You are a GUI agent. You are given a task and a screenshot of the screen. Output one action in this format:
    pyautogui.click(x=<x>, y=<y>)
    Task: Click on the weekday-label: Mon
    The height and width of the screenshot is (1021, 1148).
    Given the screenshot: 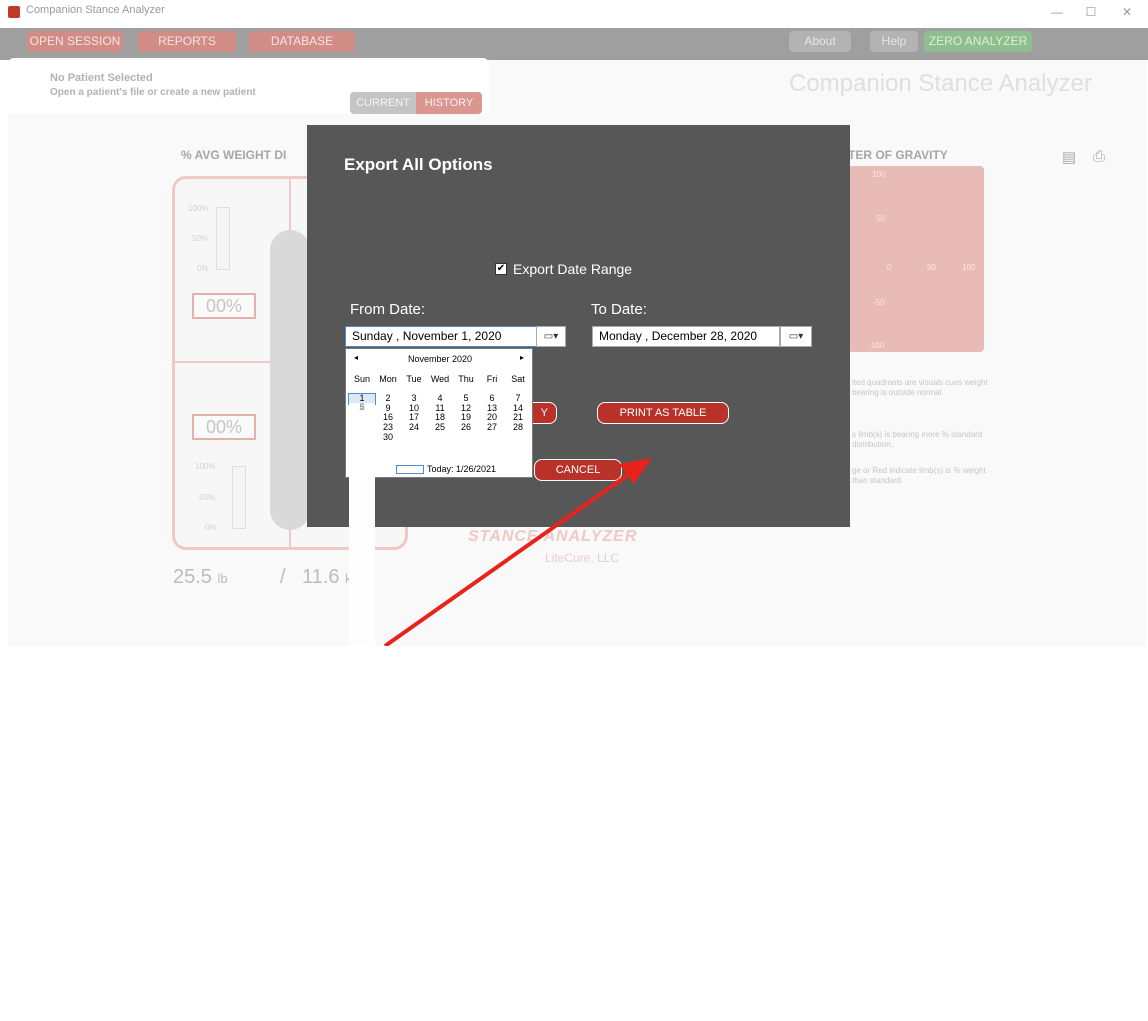 What is the action you would take?
    pyautogui.click(x=388, y=379)
    